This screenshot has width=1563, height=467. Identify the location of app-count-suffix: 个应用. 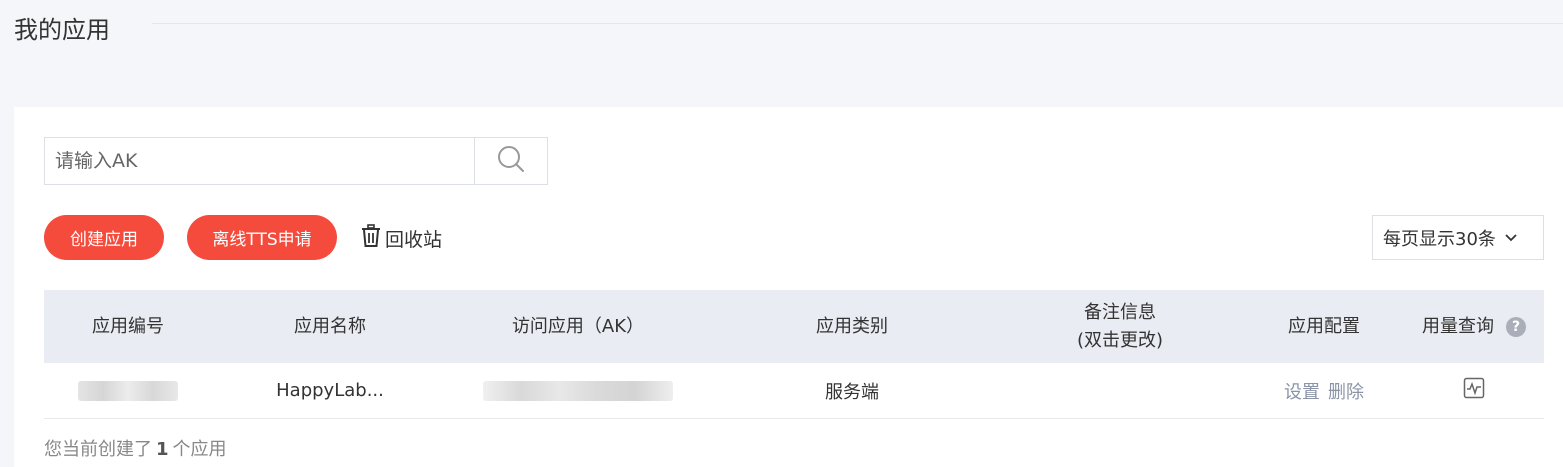
(199, 449).